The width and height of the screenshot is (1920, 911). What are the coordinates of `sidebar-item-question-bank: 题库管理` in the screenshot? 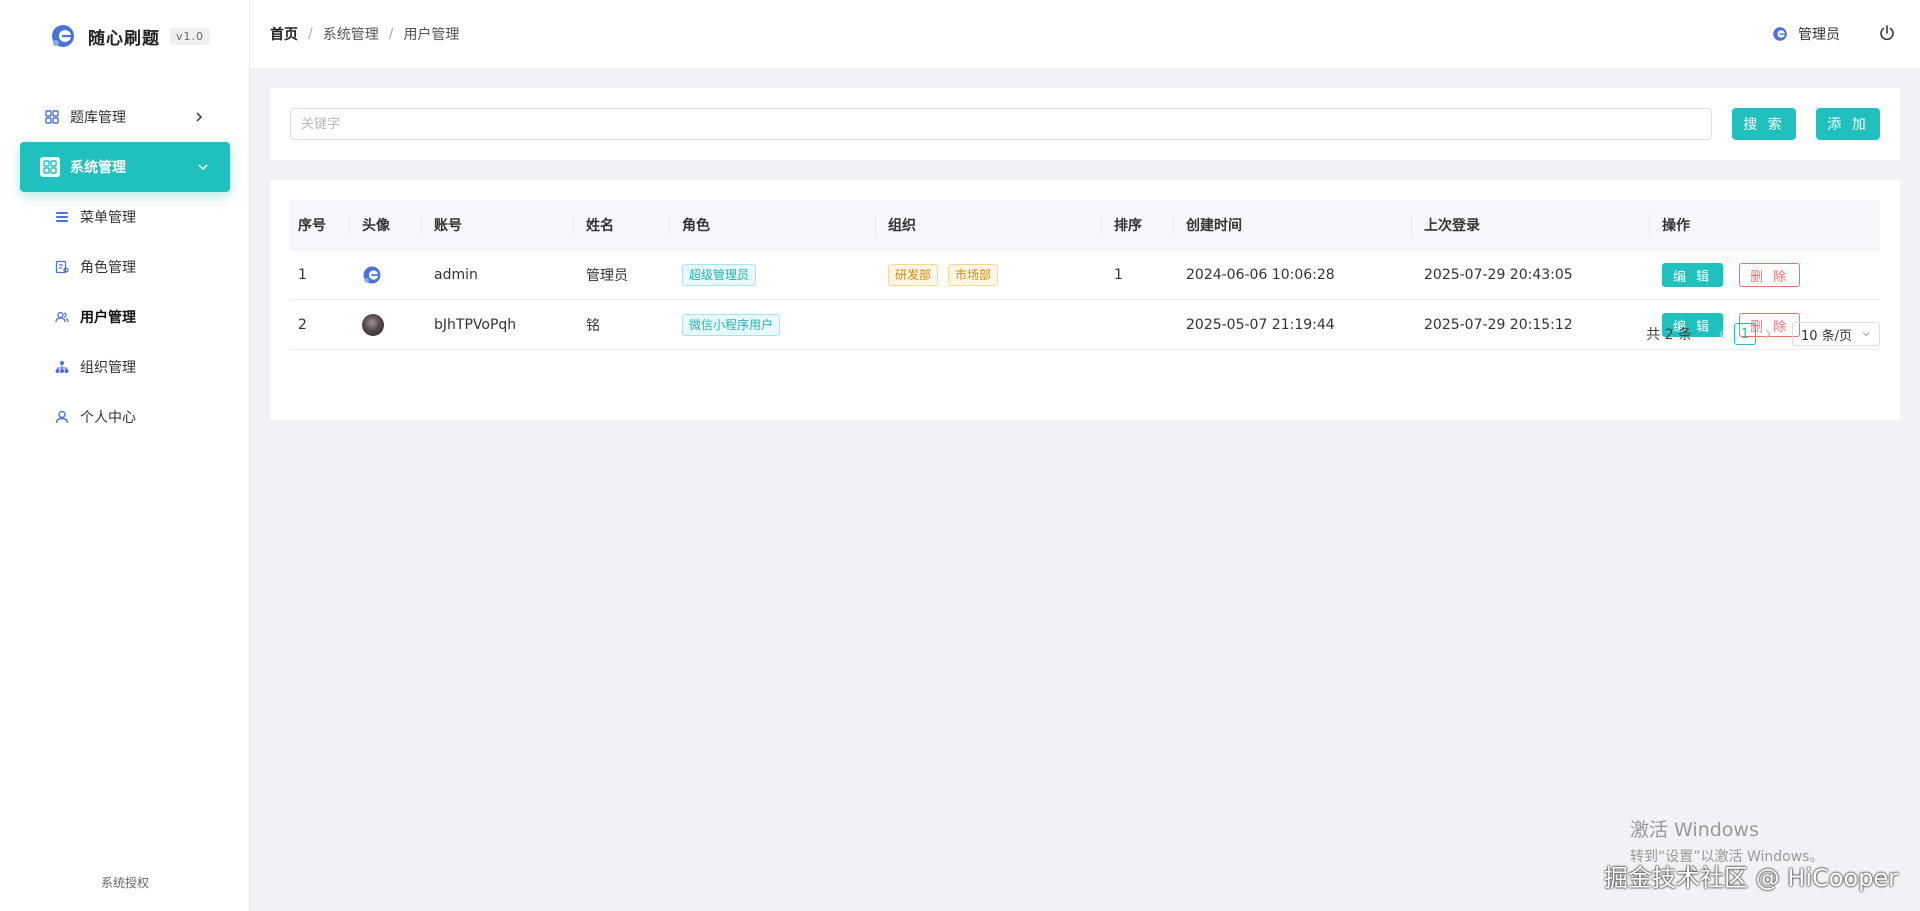 It's located at (125, 117).